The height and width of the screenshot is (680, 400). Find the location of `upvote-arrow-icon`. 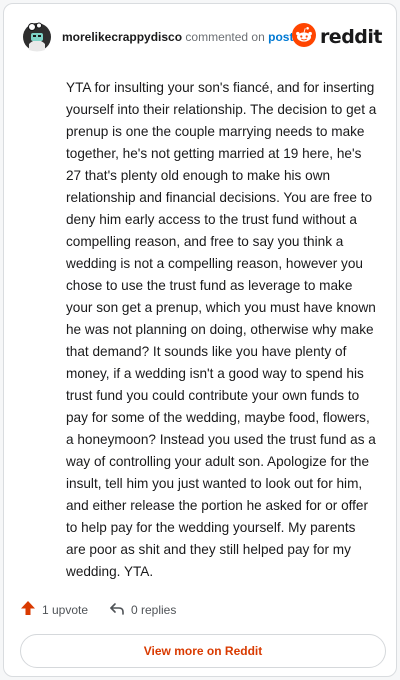

upvote-arrow-icon is located at coordinates (28, 610).